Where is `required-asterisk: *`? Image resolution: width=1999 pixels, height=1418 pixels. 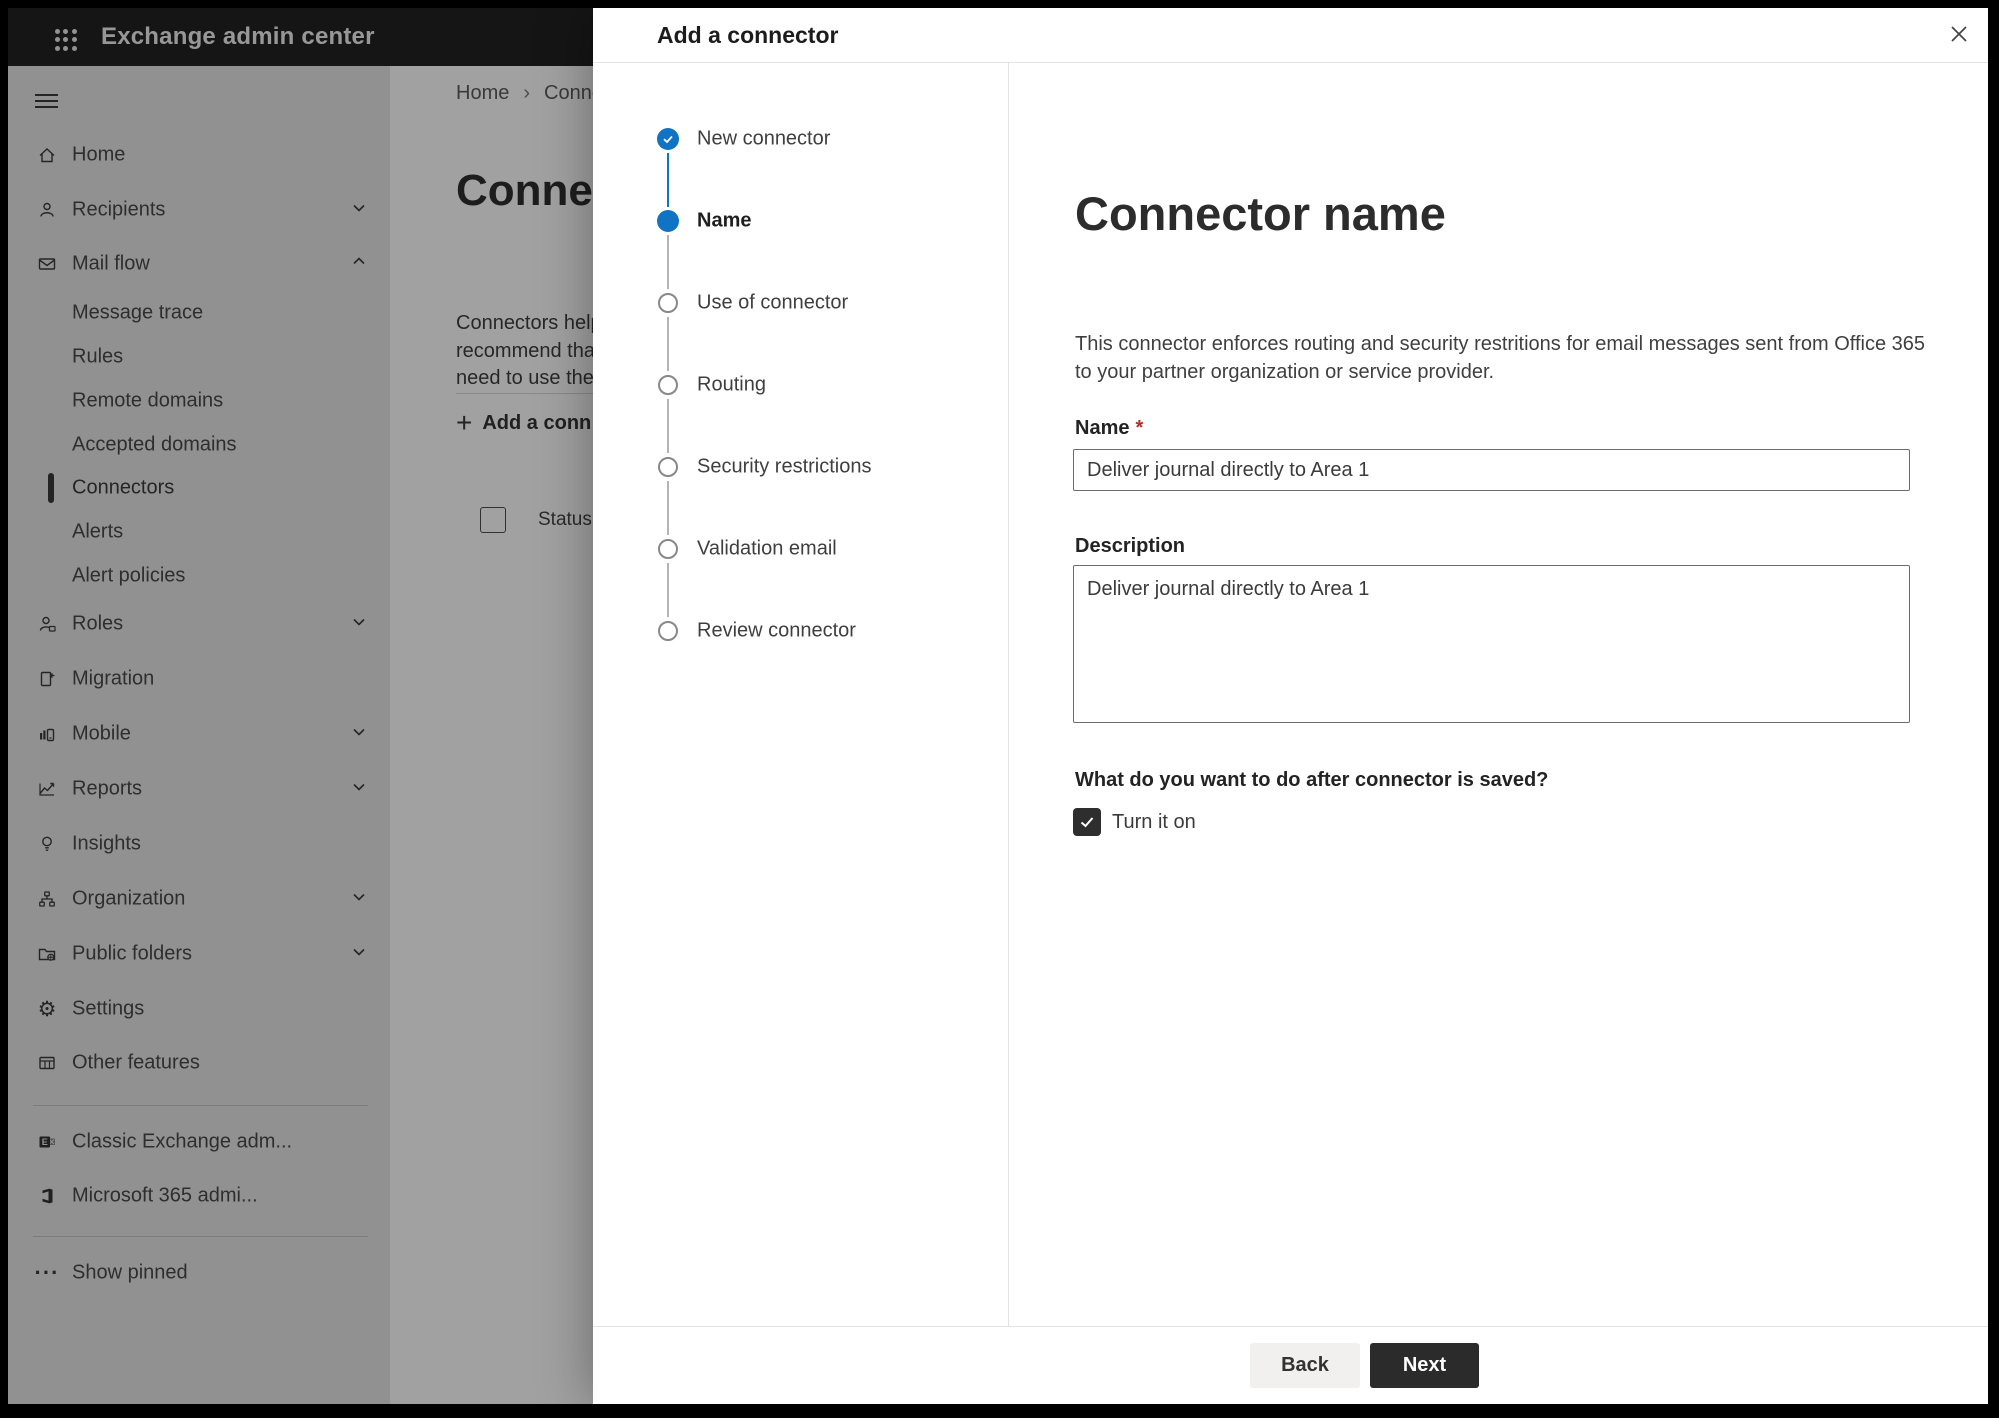
required-asterisk: * is located at coordinates (1139, 428).